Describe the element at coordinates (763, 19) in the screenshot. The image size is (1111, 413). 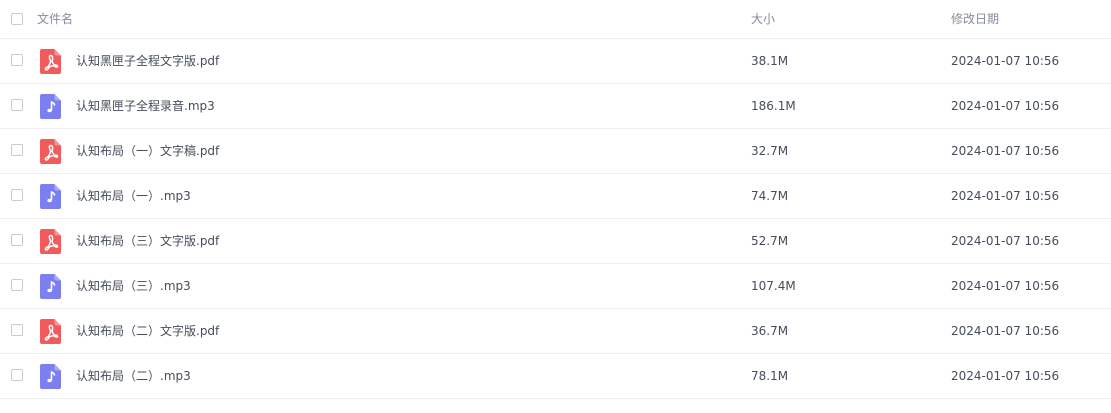
I see `column-header-size: 大小` at that location.